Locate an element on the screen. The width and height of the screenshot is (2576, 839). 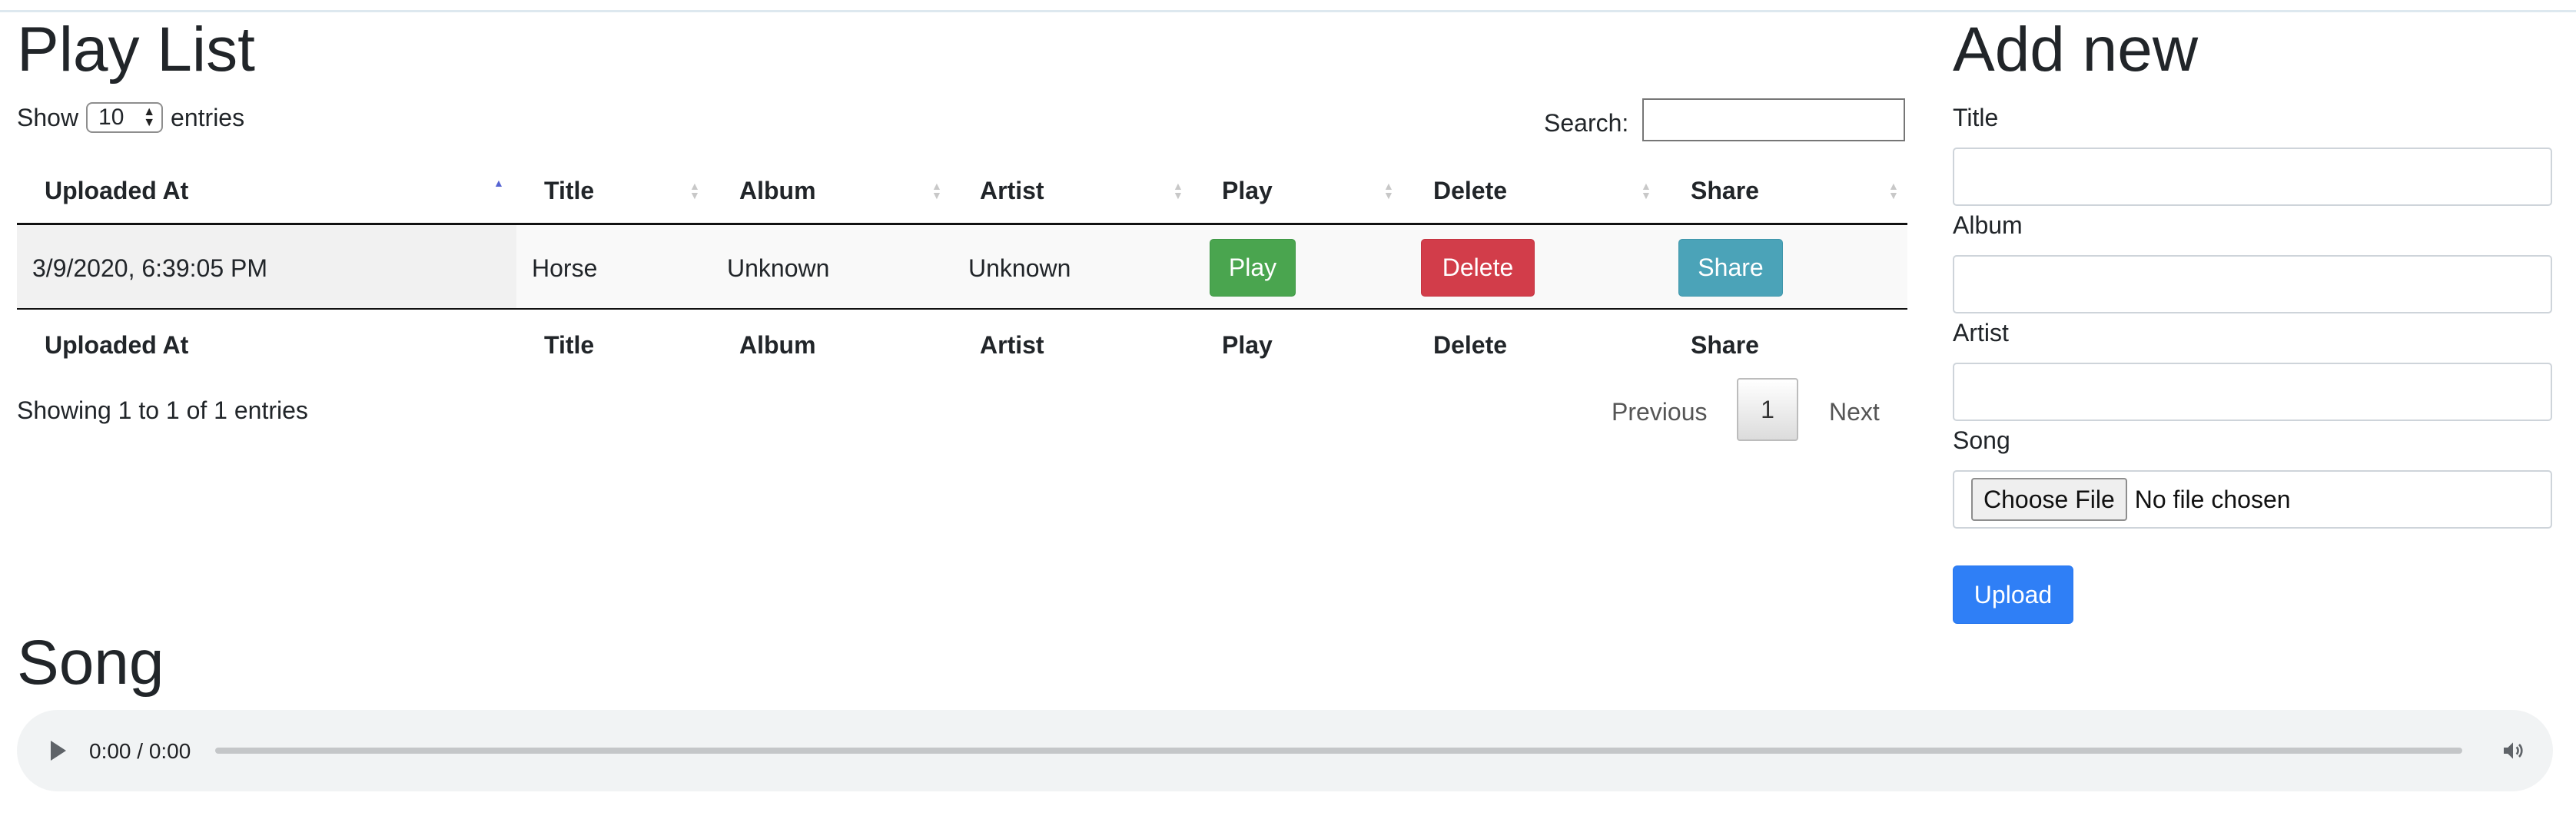
audio-player: 0:00 / 0:00 is located at coordinates (1285, 751).